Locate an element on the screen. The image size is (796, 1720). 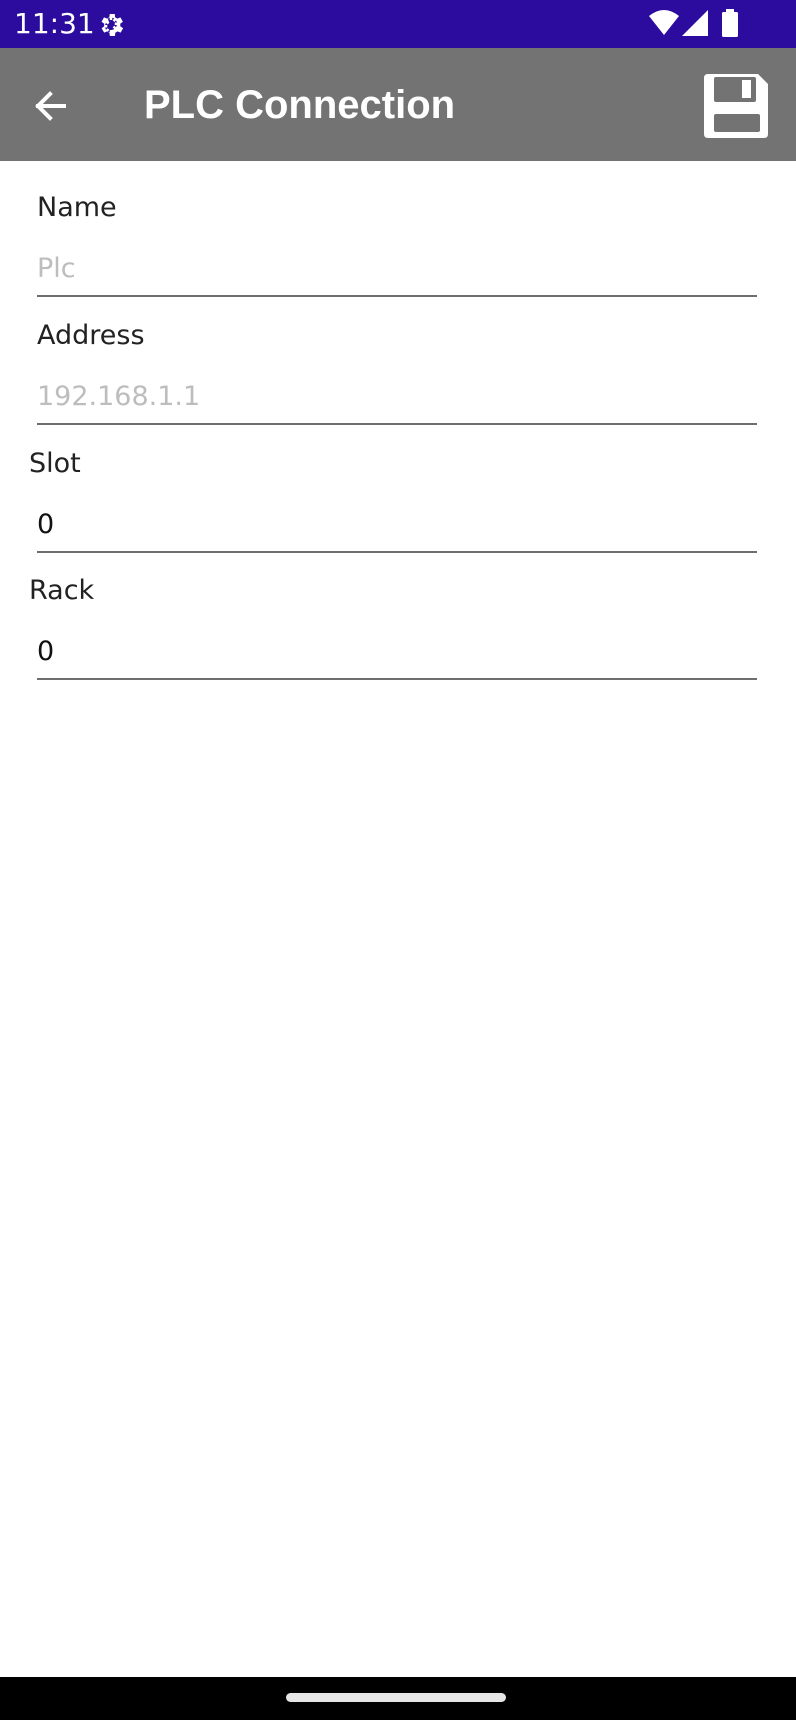
name-label: Name is located at coordinates (77, 207).